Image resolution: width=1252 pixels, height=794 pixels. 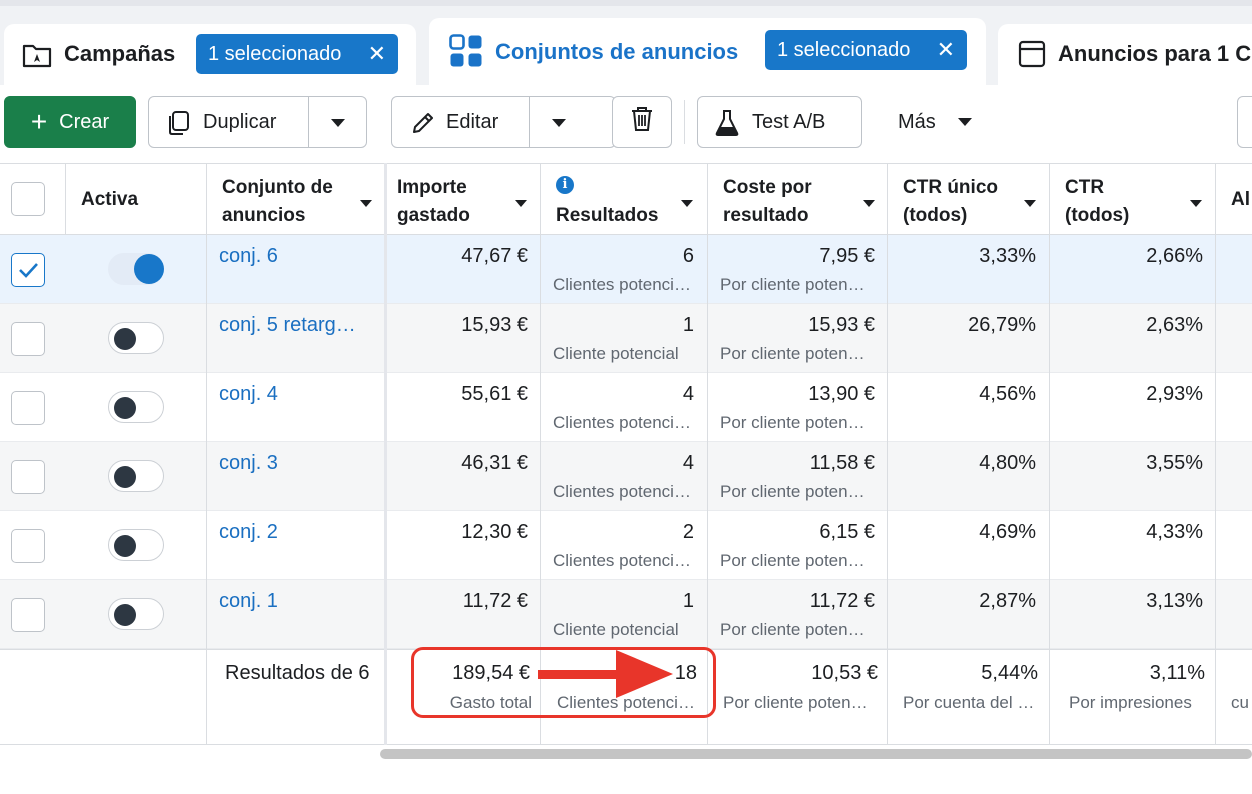 I want to click on delete-button, so click(x=642, y=122).